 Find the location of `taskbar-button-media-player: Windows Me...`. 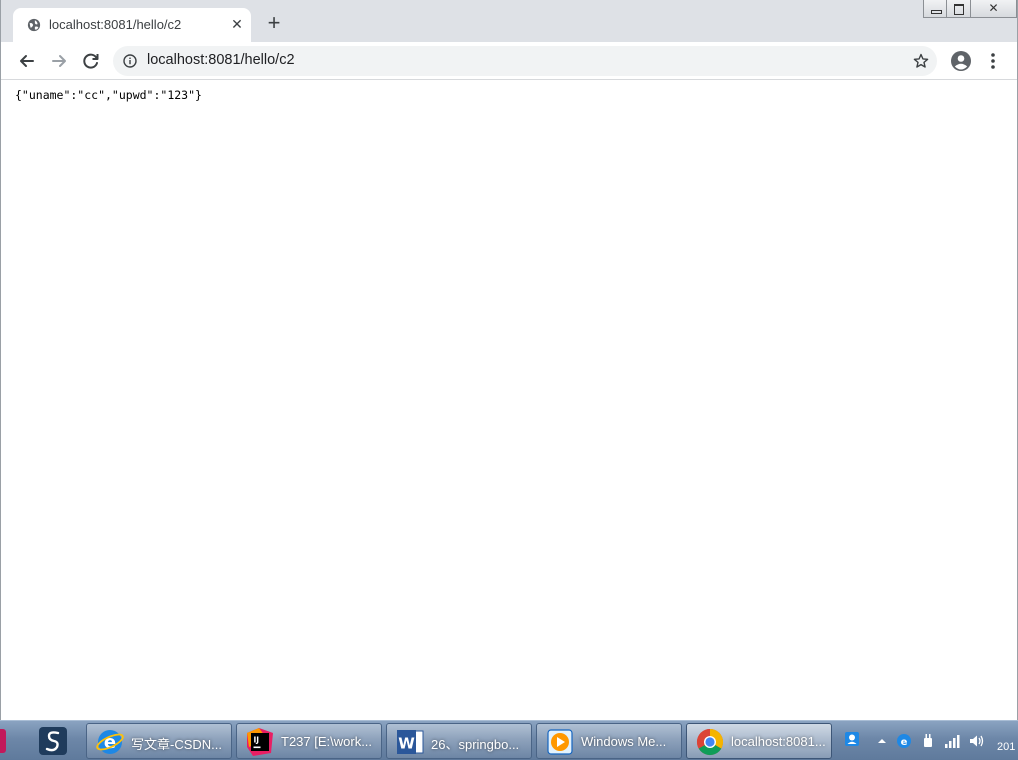

taskbar-button-media-player: Windows Me... is located at coordinates (609, 741).